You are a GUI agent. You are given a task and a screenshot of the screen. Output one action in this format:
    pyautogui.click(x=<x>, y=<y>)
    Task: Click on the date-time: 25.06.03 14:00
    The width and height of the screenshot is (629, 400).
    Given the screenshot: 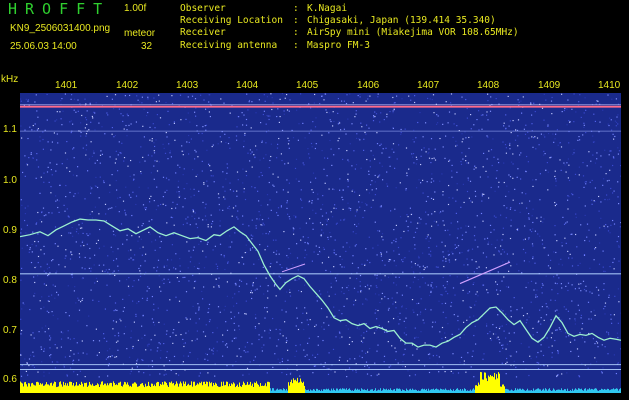 What is the action you would take?
    pyautogui.click(x=43, y=46)
    